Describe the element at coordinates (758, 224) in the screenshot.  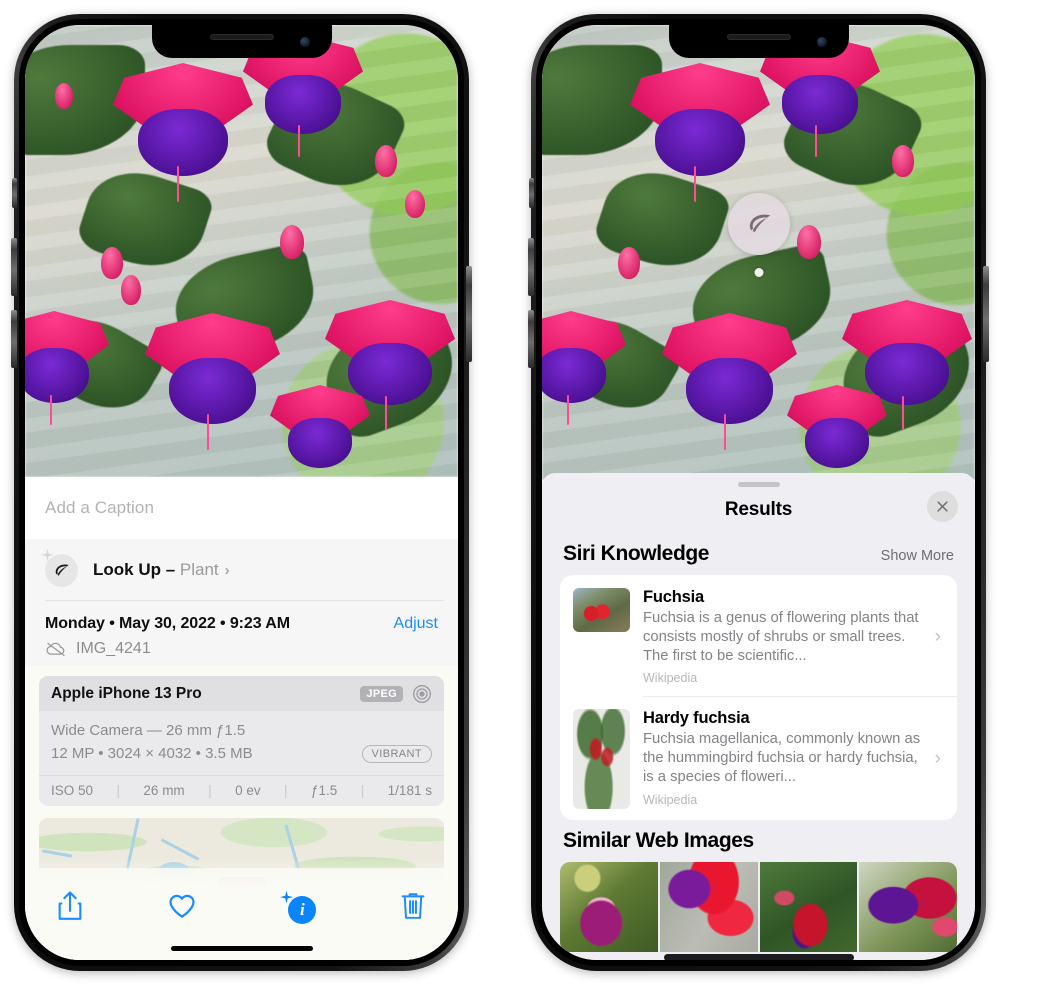
I see `visual-lookup-leaf-badge` at that location.